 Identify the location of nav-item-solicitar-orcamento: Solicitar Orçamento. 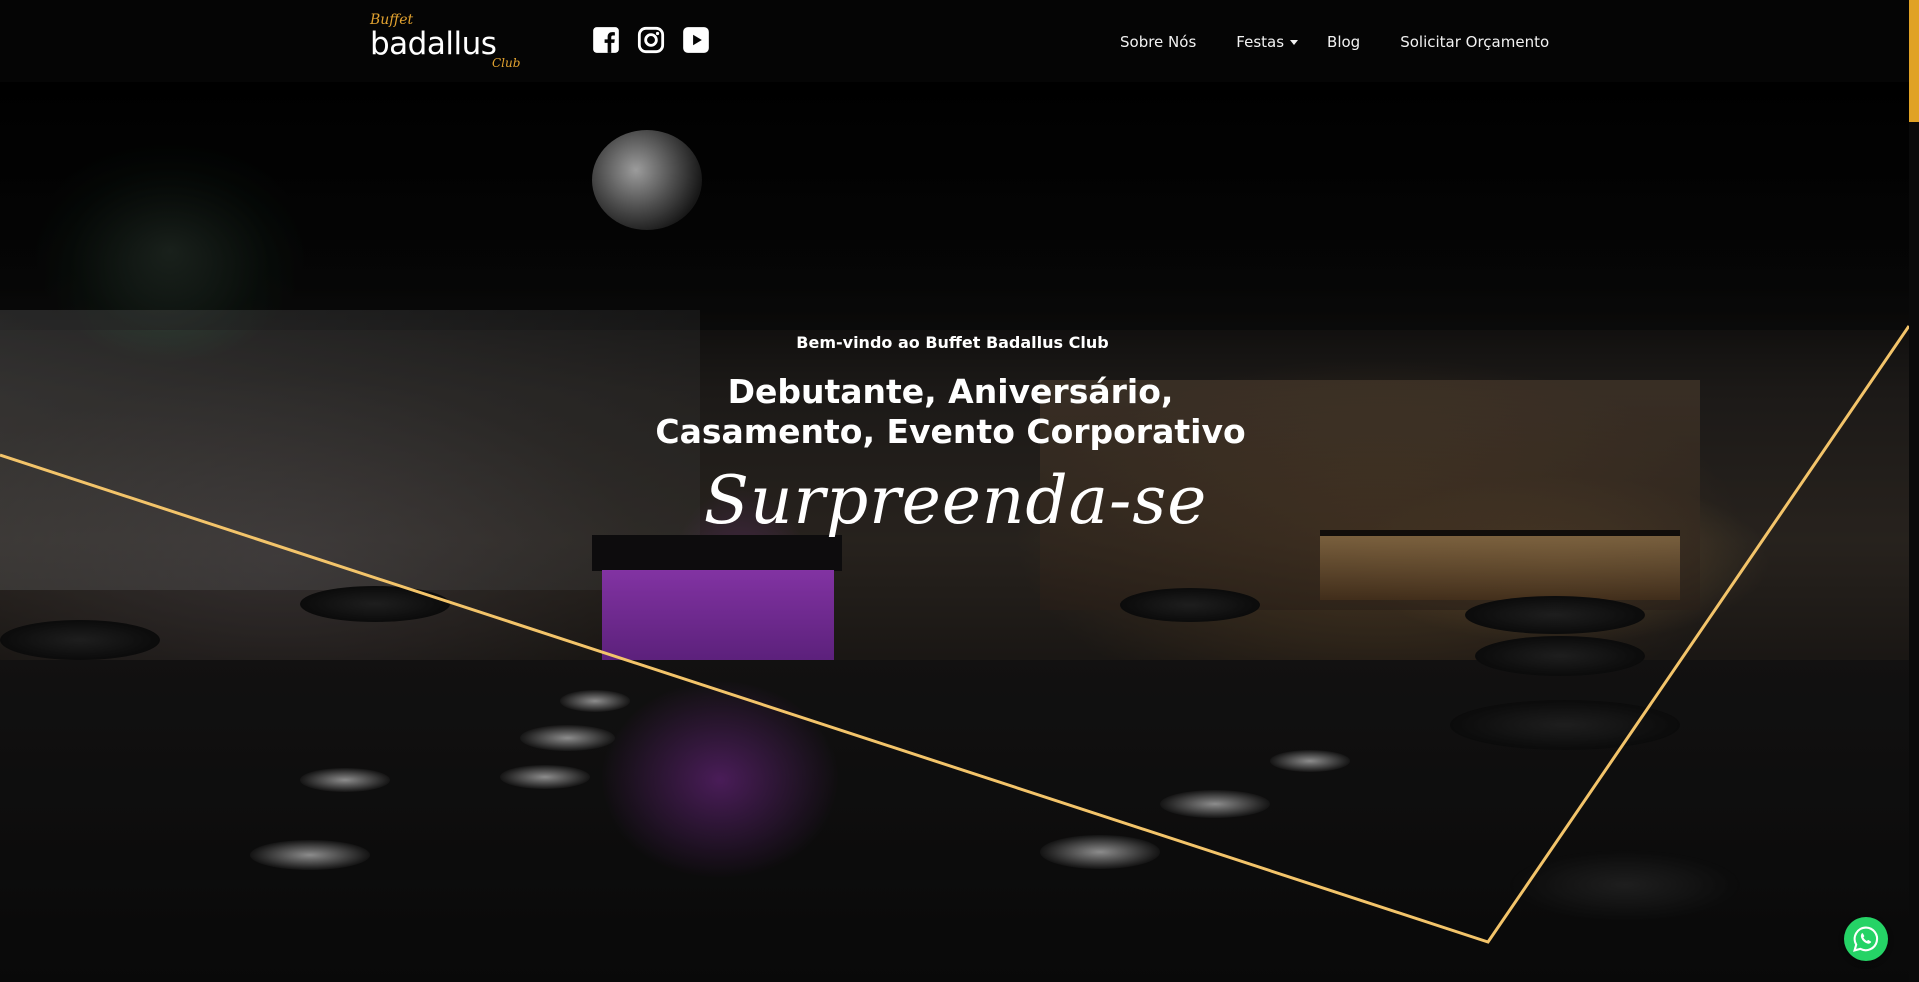
(1474, 42).